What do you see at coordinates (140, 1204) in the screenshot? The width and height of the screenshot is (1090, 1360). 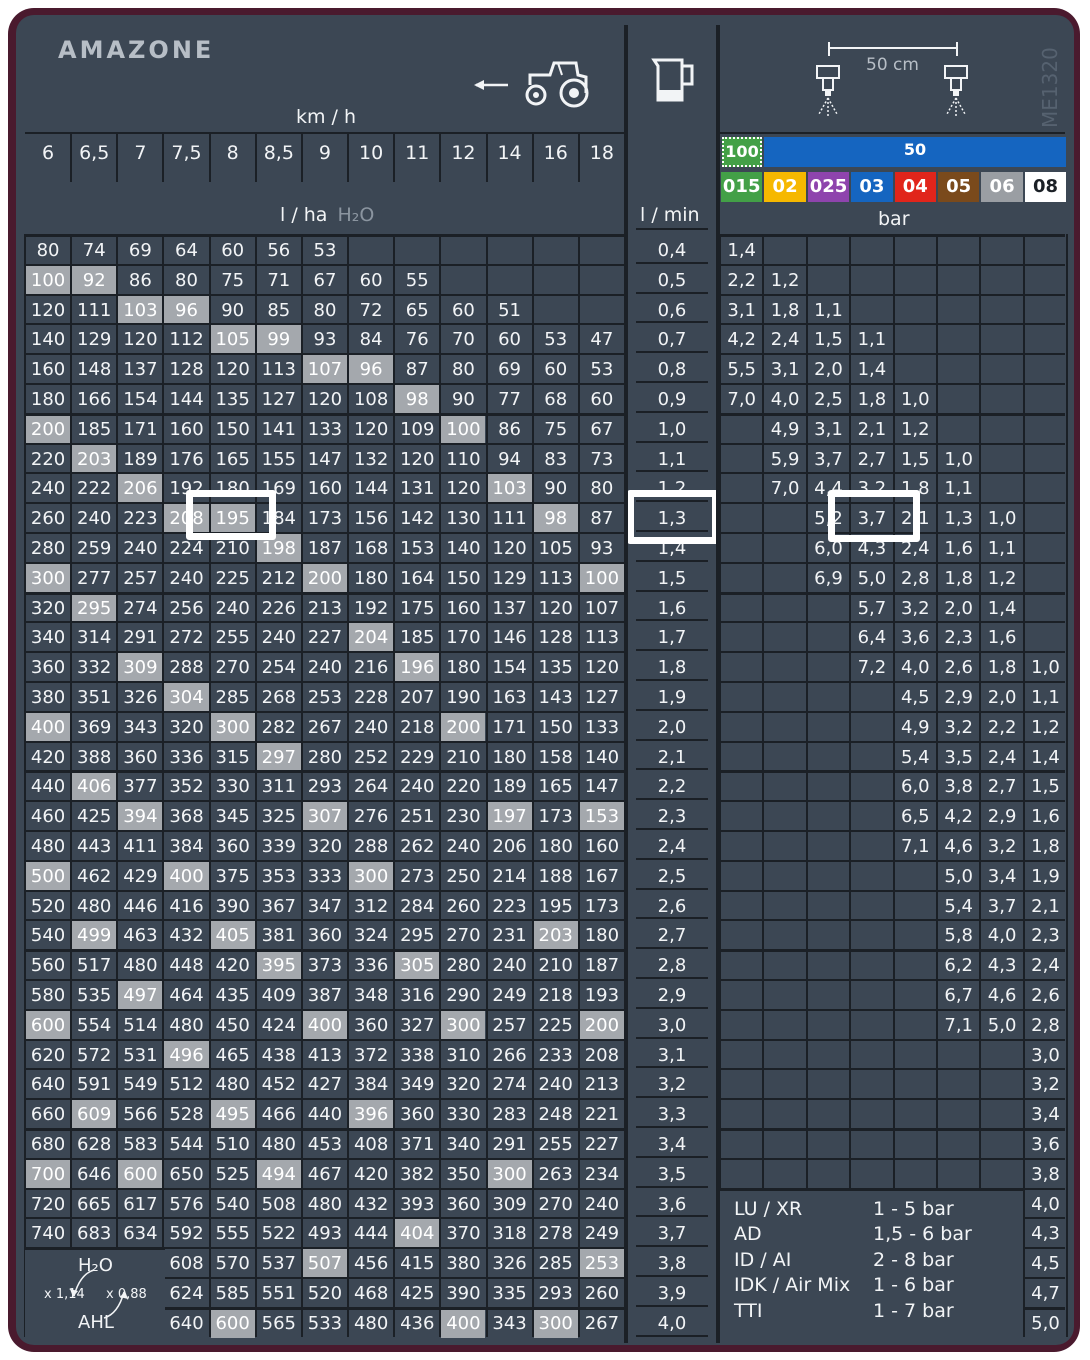 I see `rate-cell: 617` at bounding box center [140, 1204].